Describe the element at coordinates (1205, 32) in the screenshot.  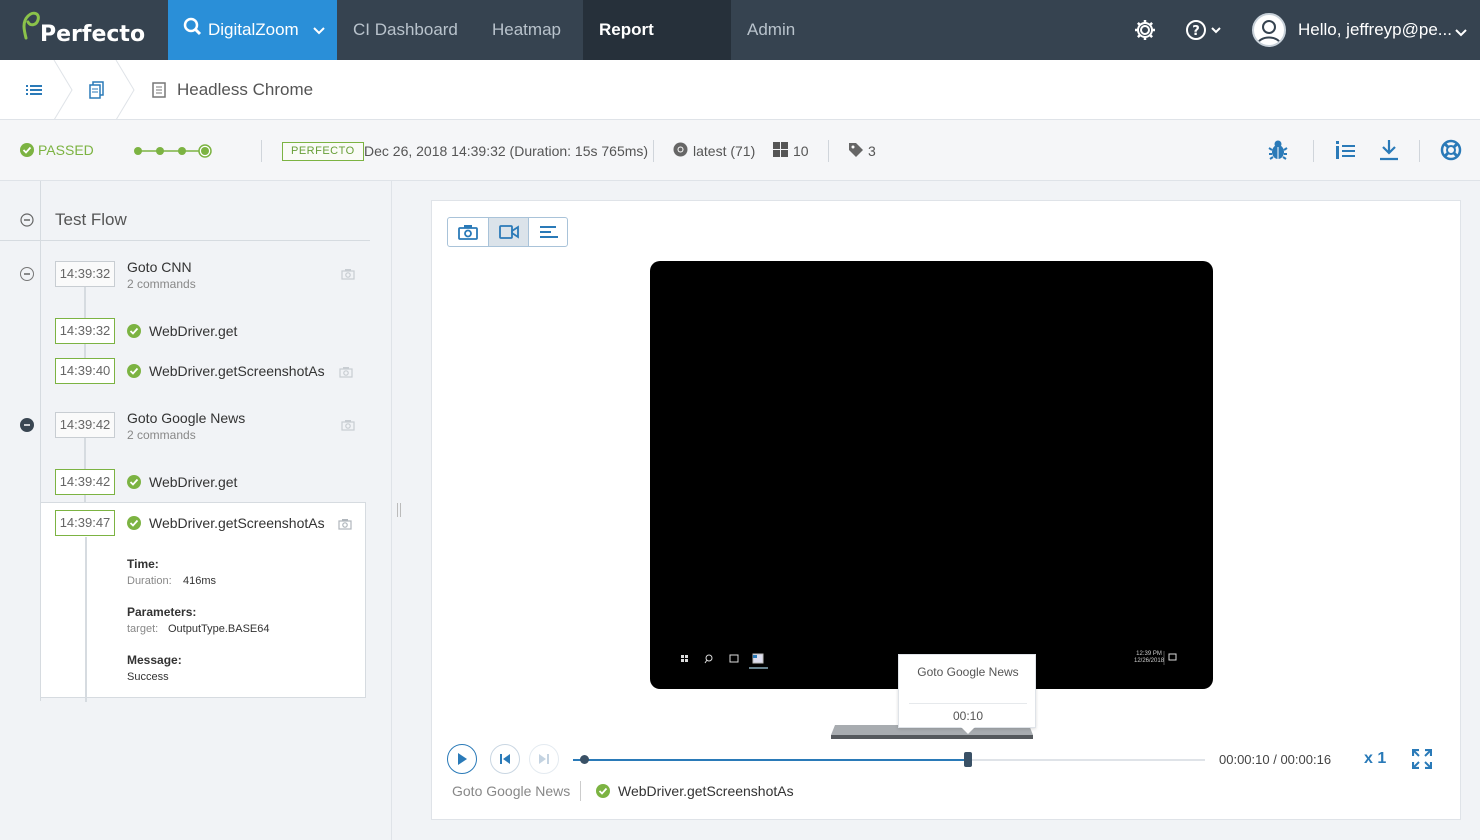
I see `help-icon: ?` at that location.